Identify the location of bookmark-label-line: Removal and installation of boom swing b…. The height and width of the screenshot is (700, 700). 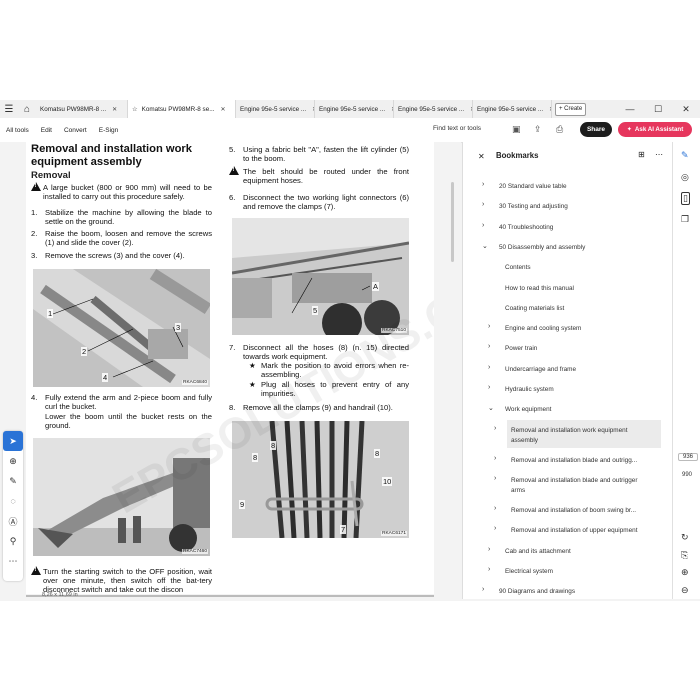
(574, 510).